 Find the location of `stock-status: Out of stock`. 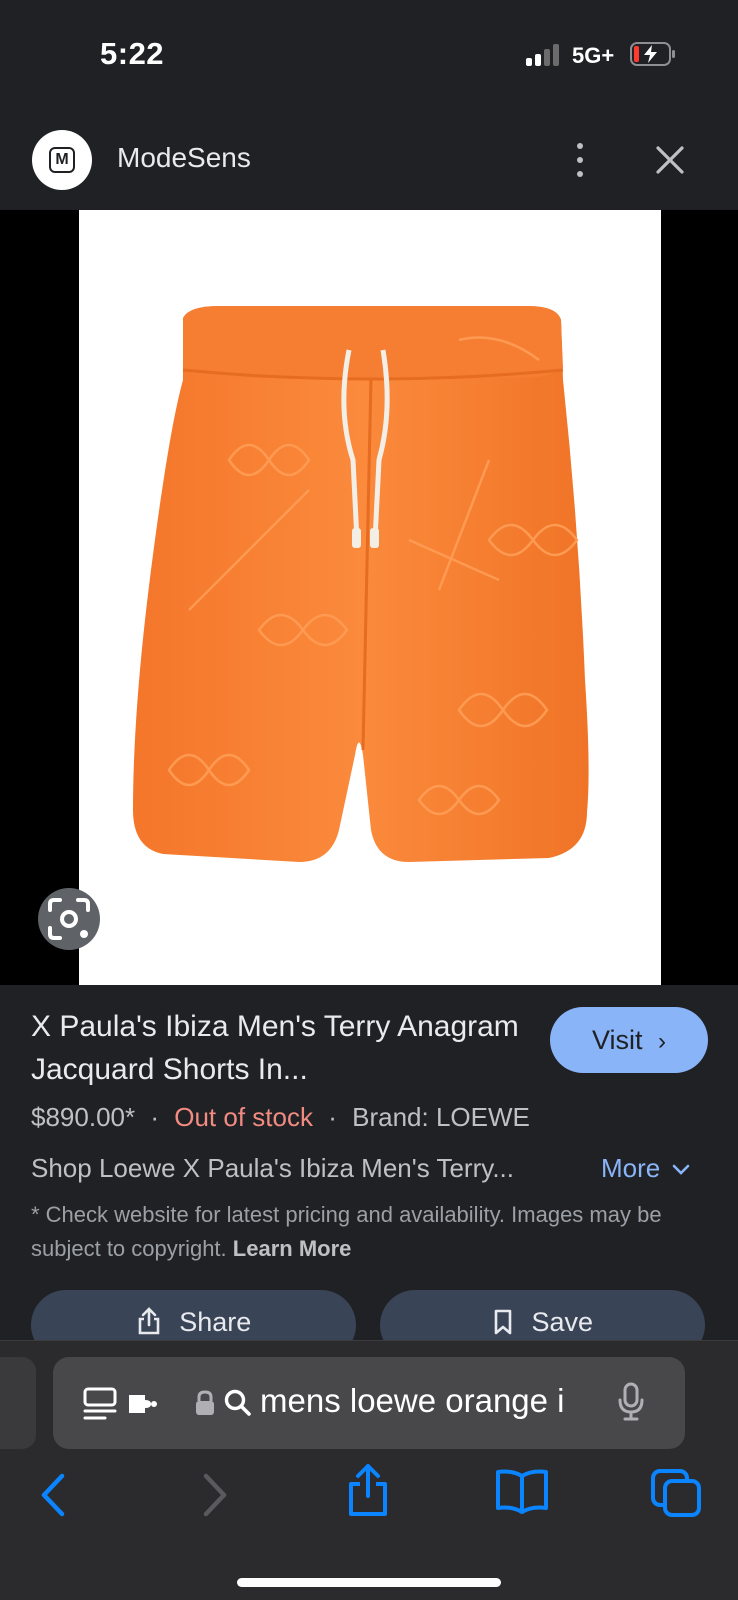

stock-status: Out of stock is located at coordinates (243, 1117).